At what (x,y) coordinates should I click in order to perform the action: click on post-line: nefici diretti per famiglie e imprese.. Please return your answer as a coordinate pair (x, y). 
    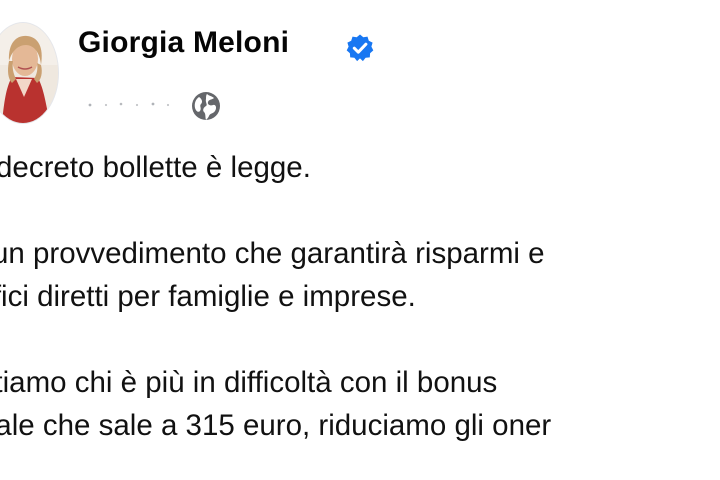
    Looking at the image, I should click on (208, 296).